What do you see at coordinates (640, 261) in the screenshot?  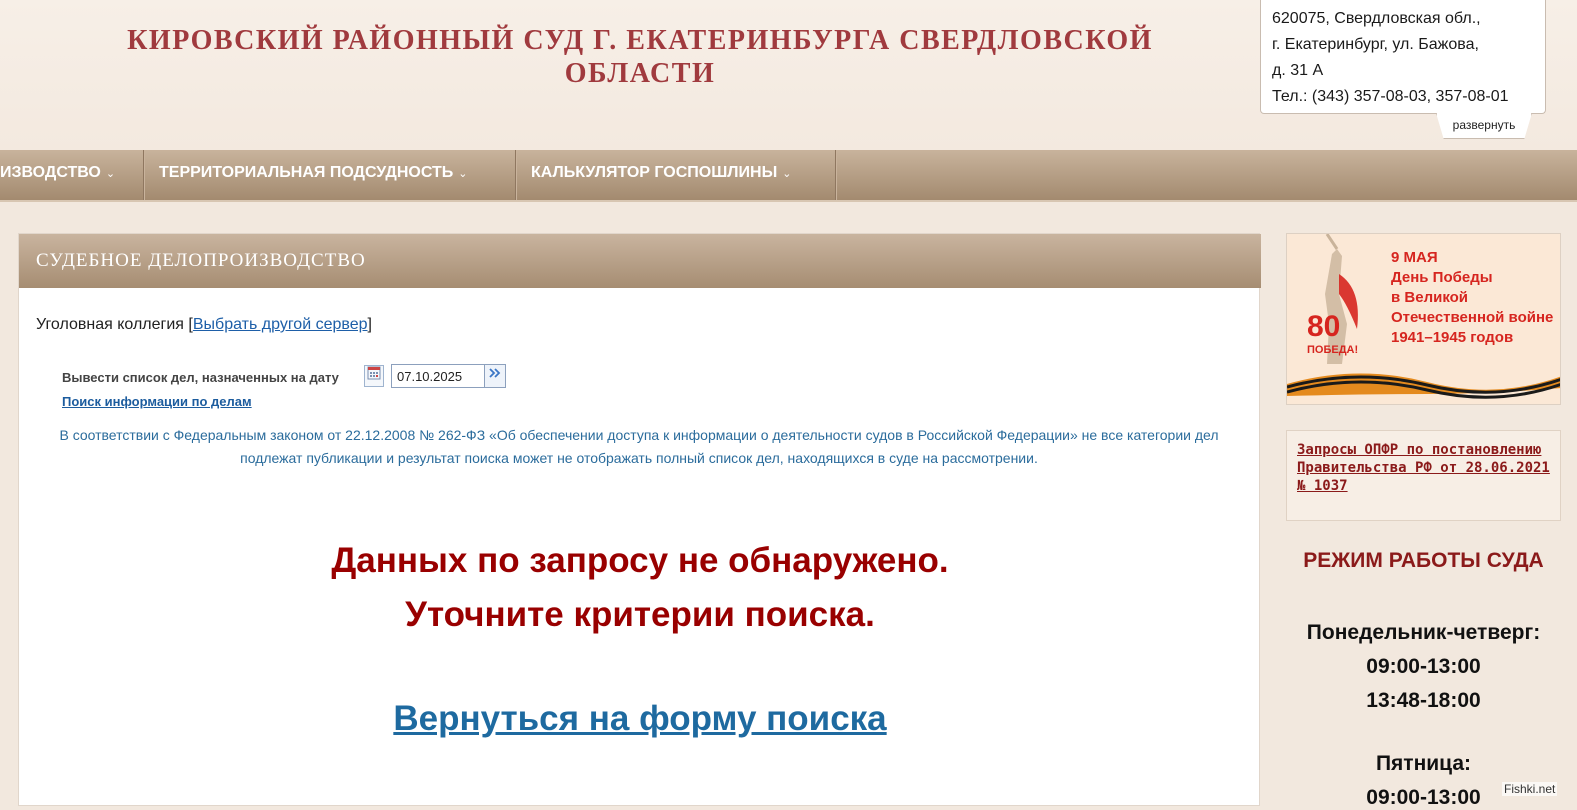 I see `section-title: СУДЕБНОЕ ДЕЛОПРОИЗВОДСТВО` at bounding box center [640, 261].